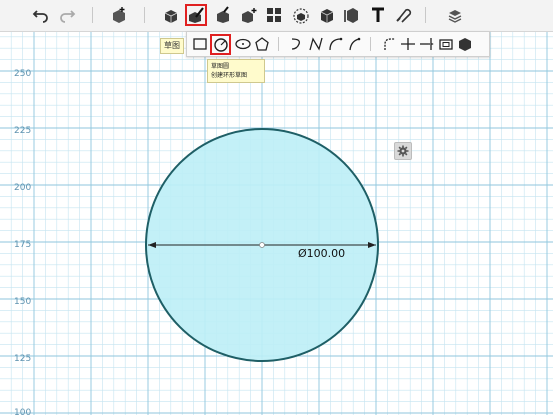  I want to click on offset-tool-button, so click(446, 44).